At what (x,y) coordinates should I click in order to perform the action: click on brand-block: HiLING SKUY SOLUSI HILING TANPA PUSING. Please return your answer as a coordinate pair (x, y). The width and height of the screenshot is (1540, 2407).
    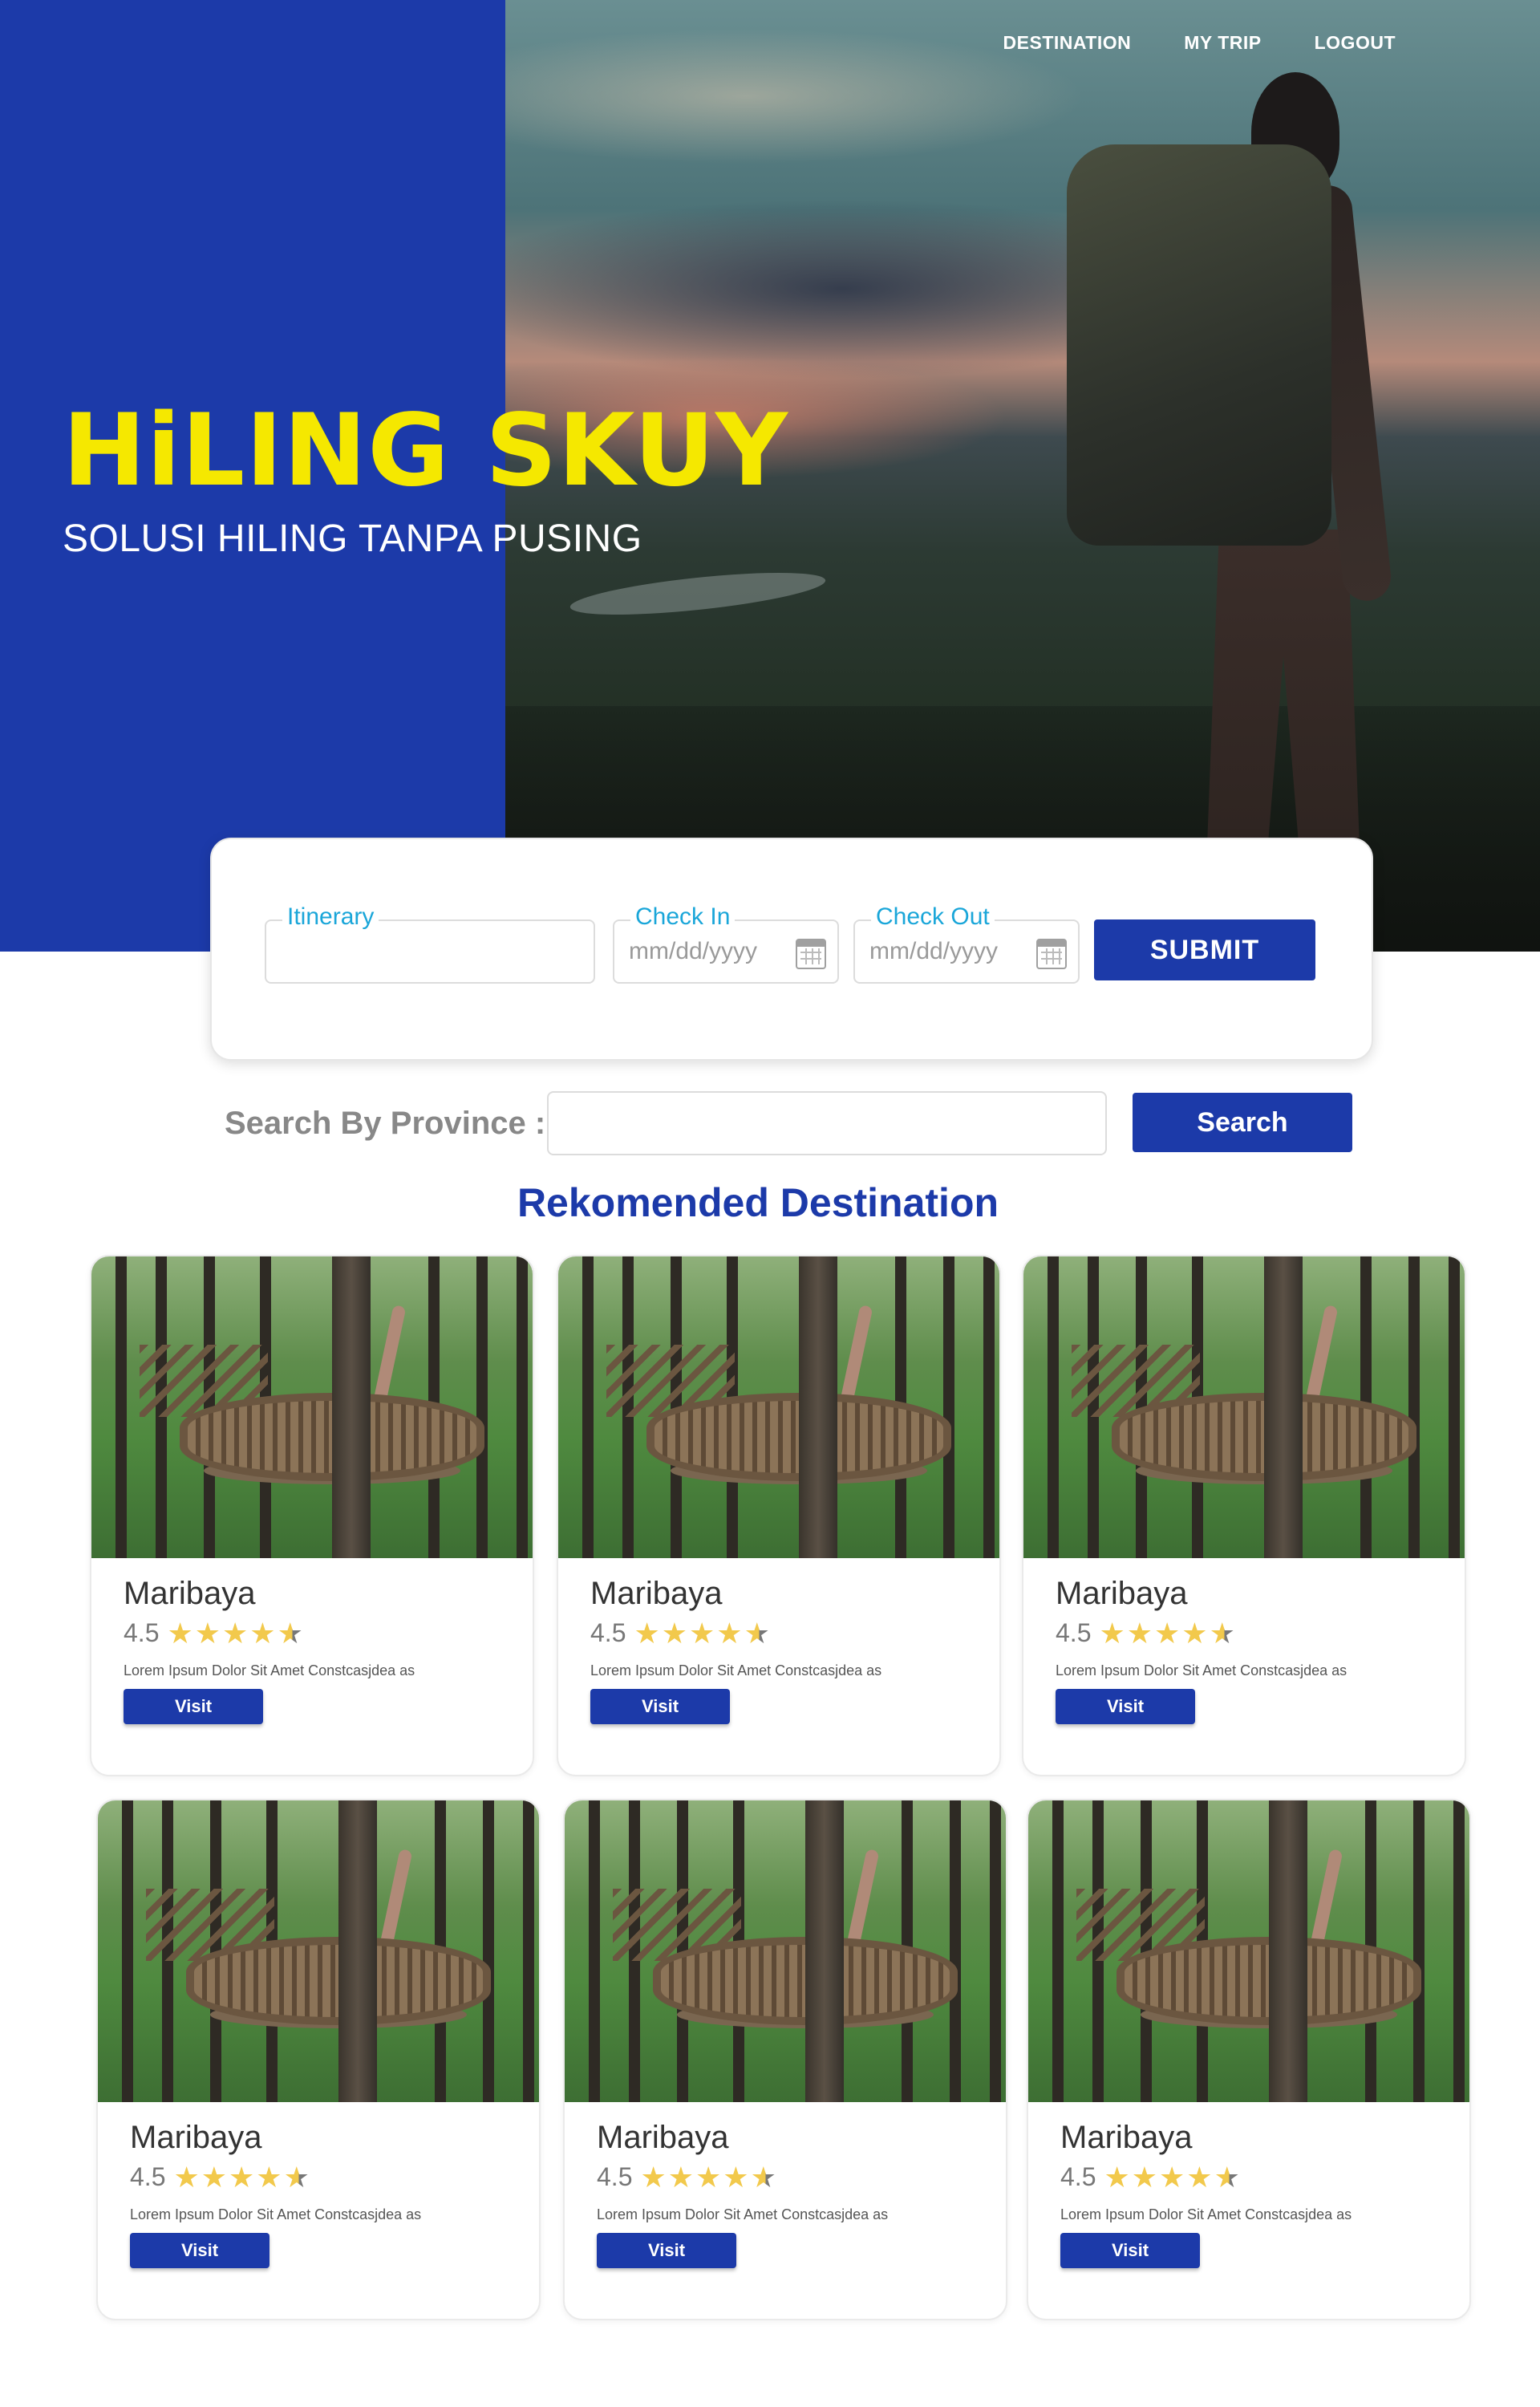
    Looking at the image, I should click on (426, 481).